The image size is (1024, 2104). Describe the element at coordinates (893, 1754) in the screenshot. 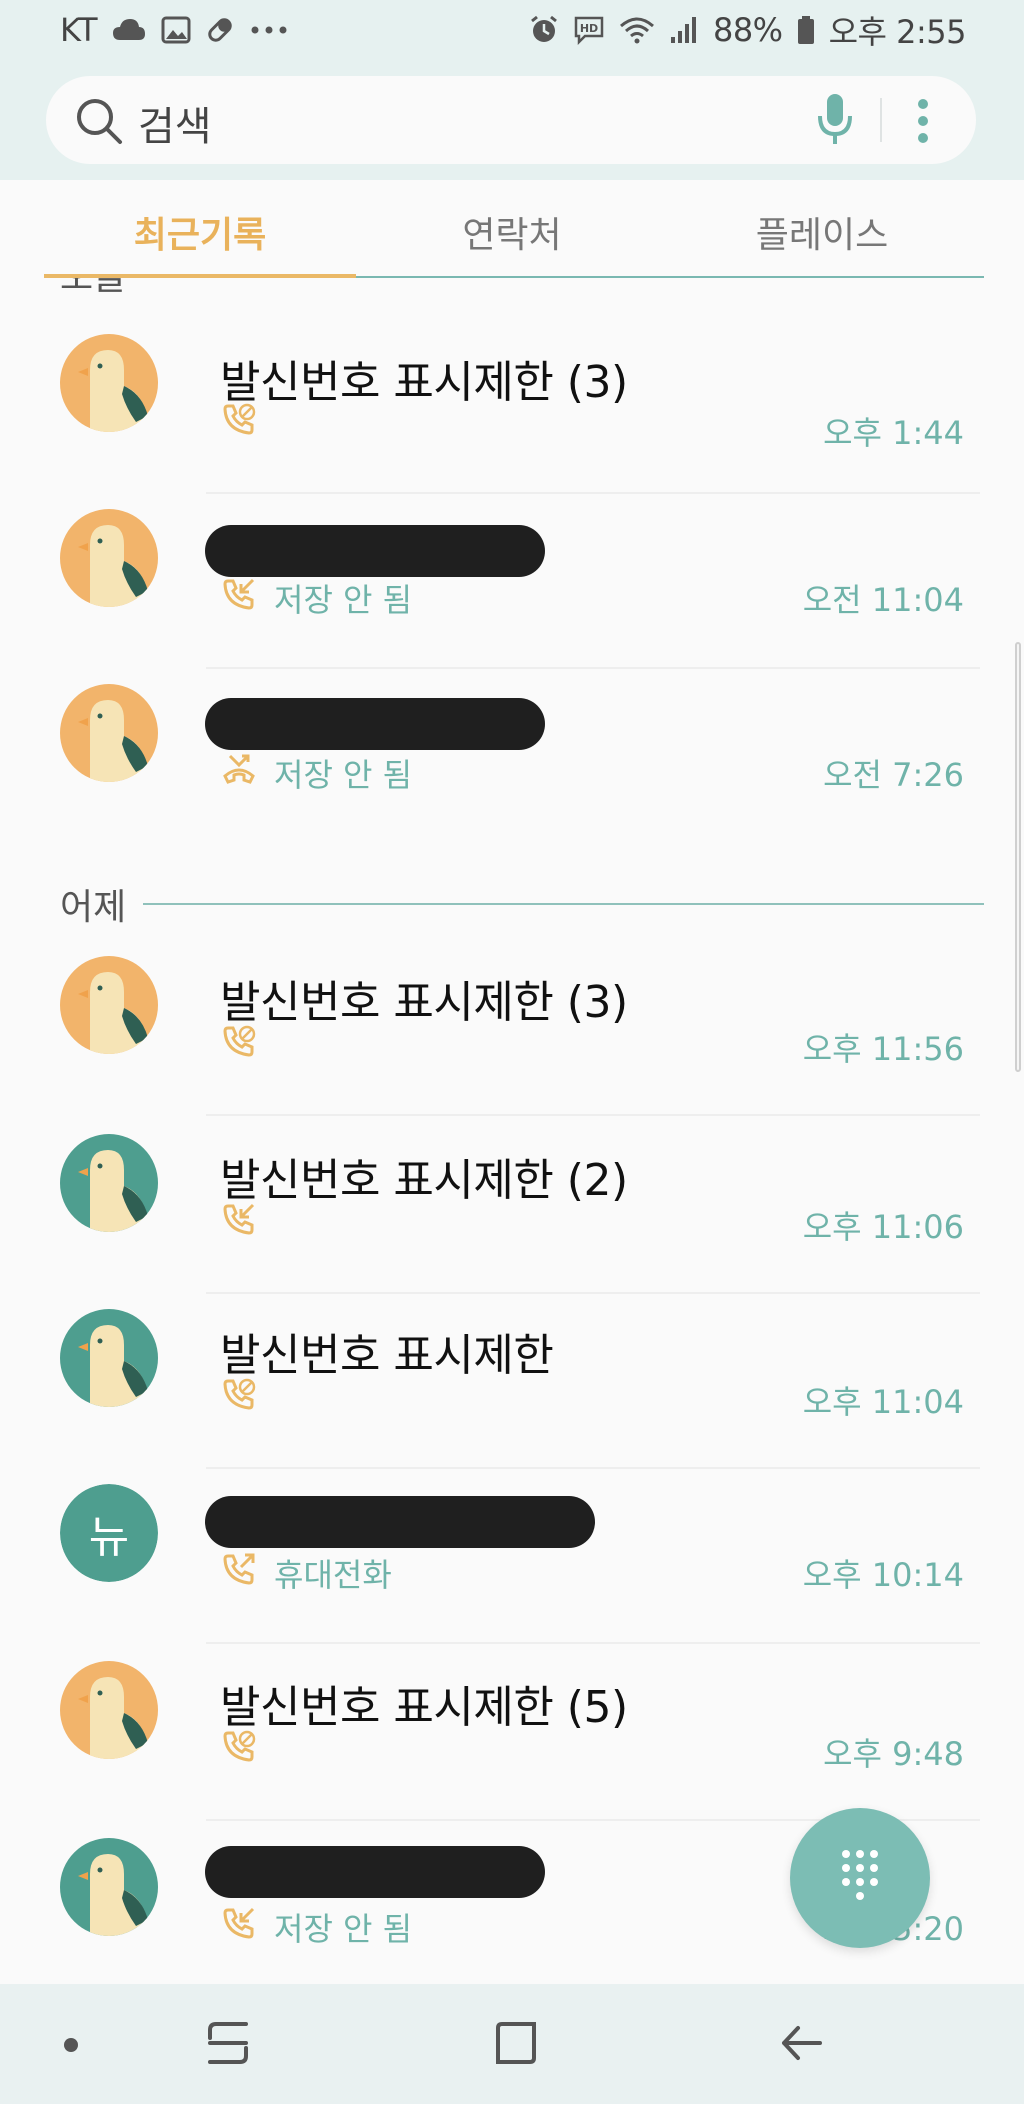

I see `call-time: 오후 9:48` at that location.